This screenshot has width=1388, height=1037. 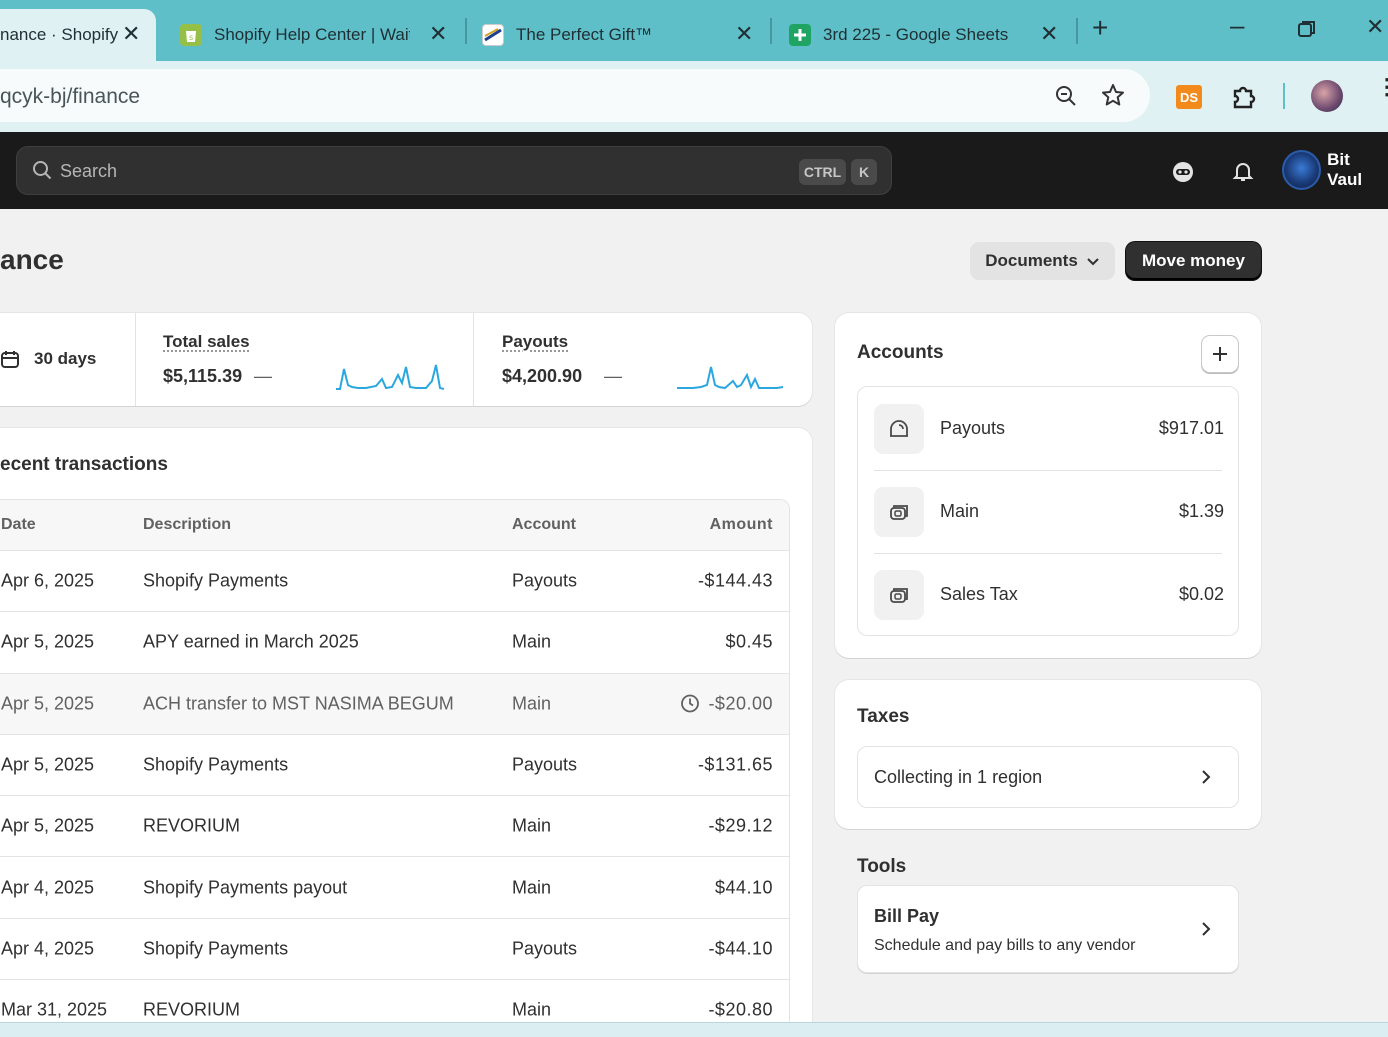 What do you see at coordinates (187, 525) in the screenshot?
I see `header-description: Description` at bounding box center [187, 525].